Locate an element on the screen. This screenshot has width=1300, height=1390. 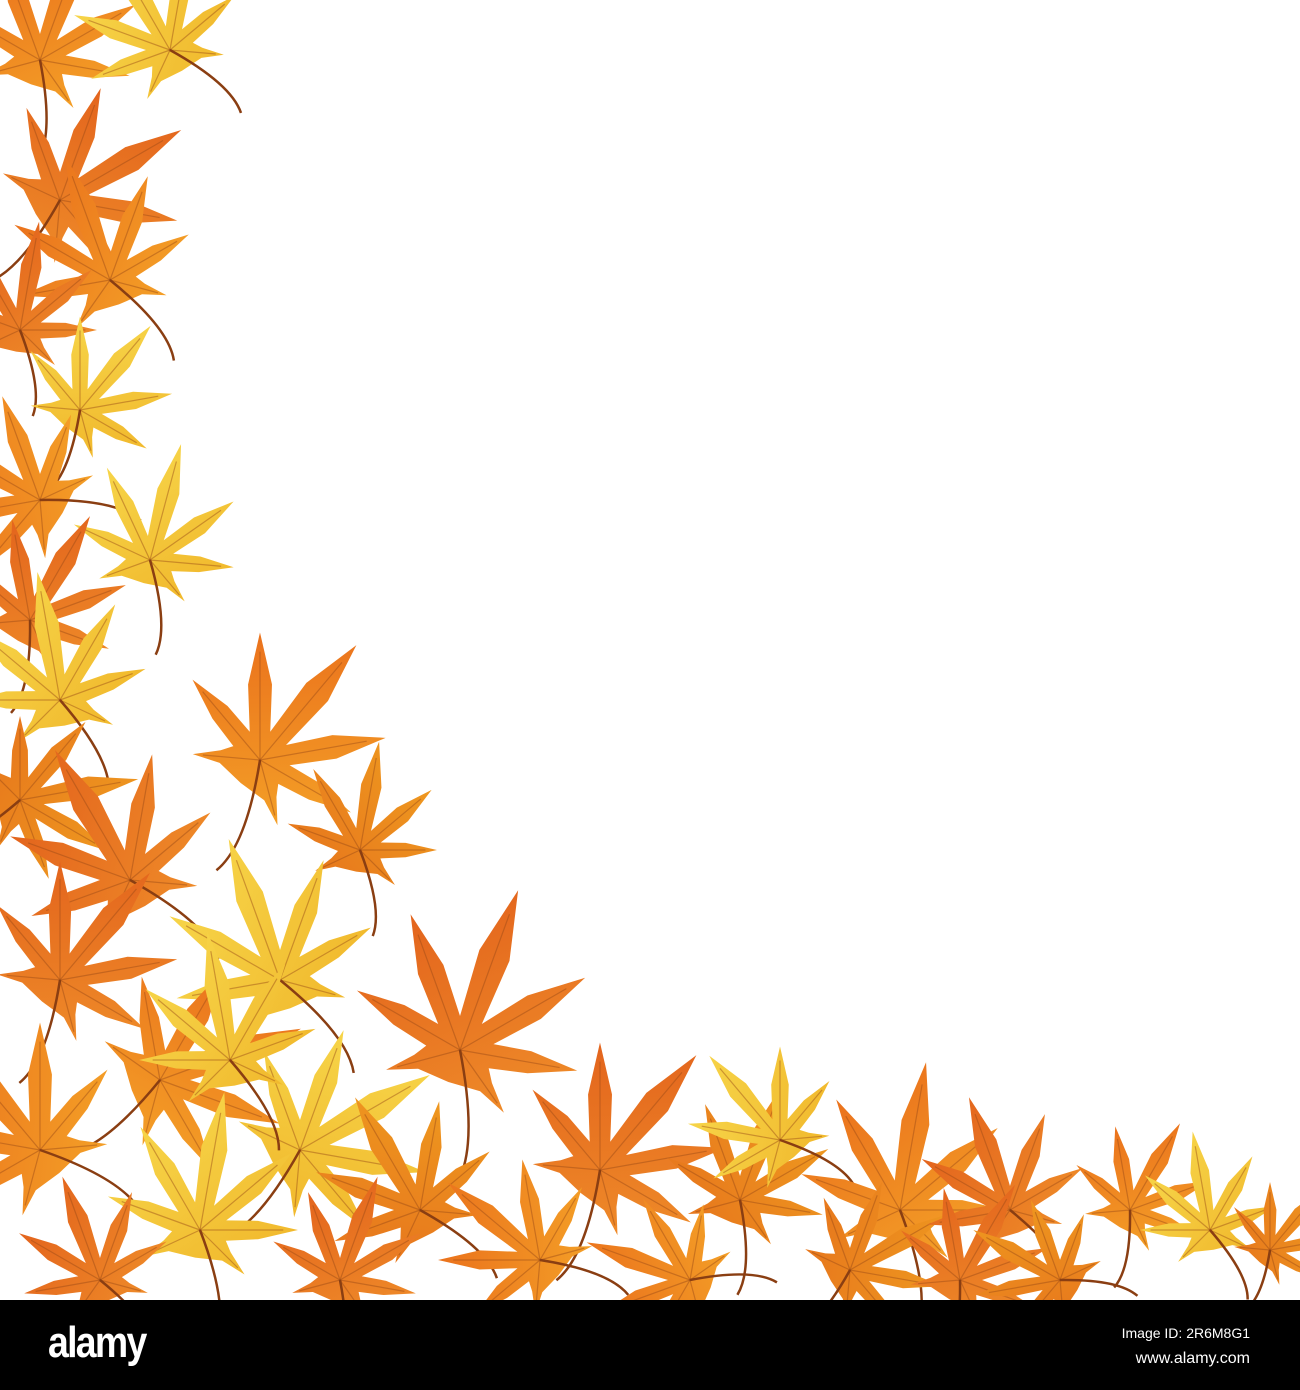
alamy-logo: alamy is located at coordinates (97, 1342).